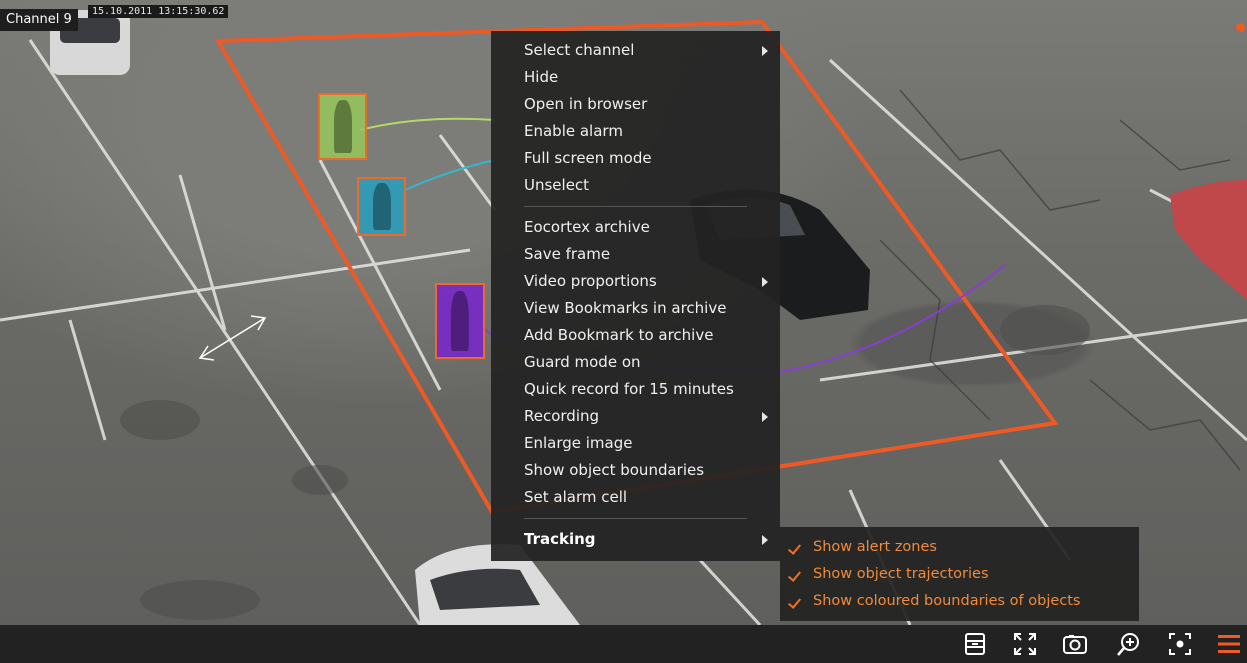 The image size is (1247, 663). I want to click on submenu-item-show-alert-zones: Show alert zones, so click(959, 547).